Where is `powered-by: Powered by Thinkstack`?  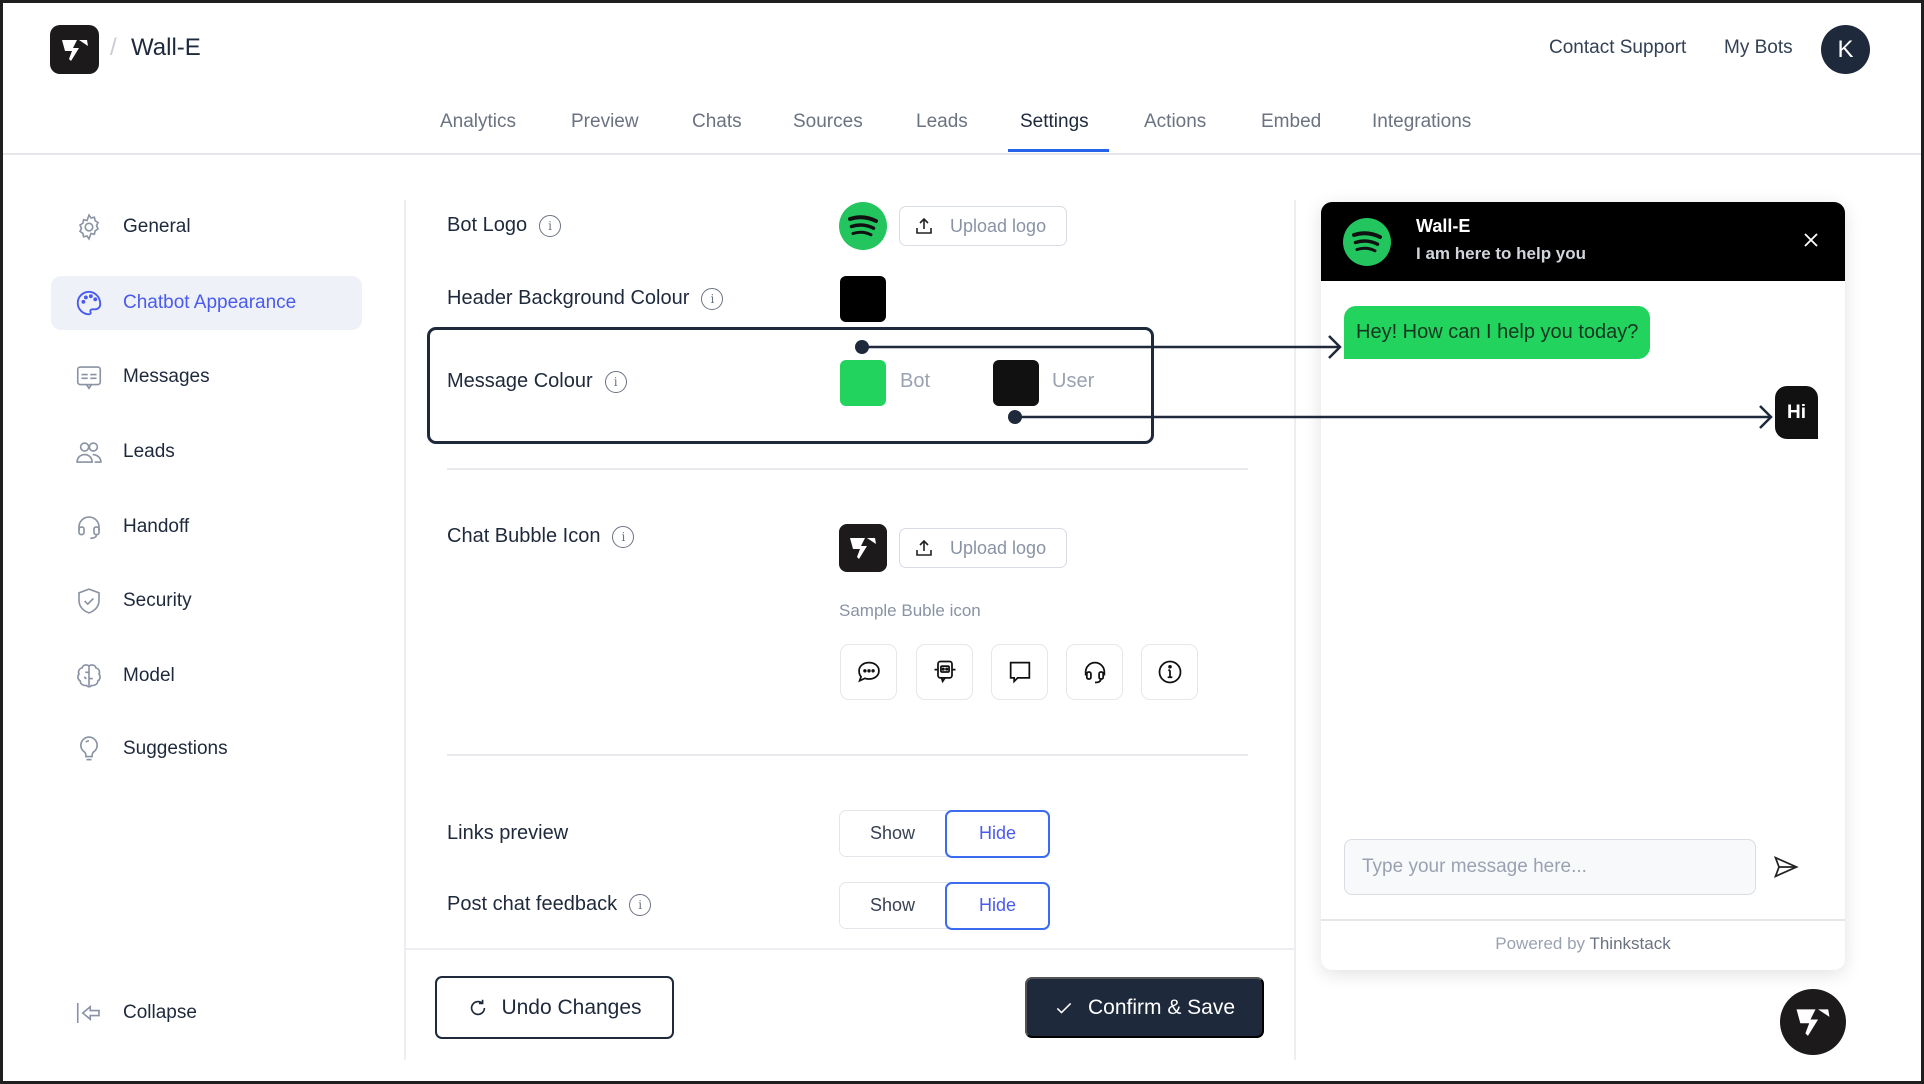 powered-by: Powered by Thinkstack is located at coordinates (1583, 944).